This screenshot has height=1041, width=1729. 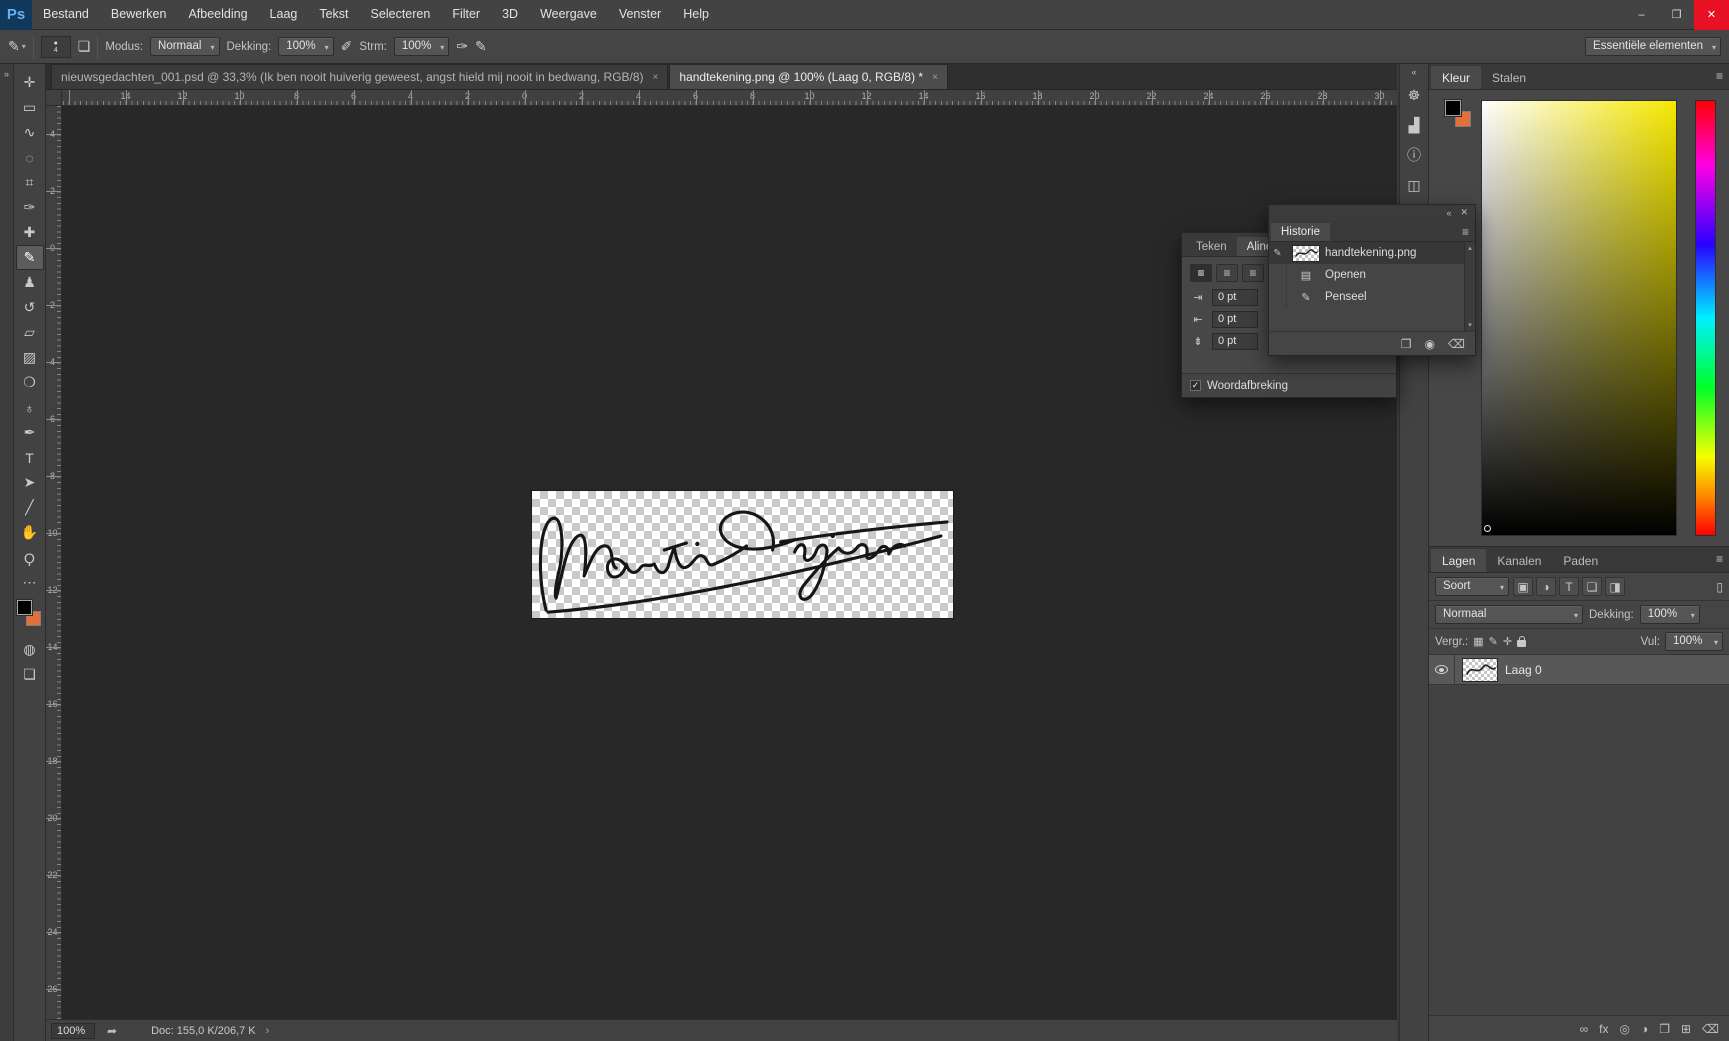 I want to click on foreground-background-swatches, so click(x=29, y=616).